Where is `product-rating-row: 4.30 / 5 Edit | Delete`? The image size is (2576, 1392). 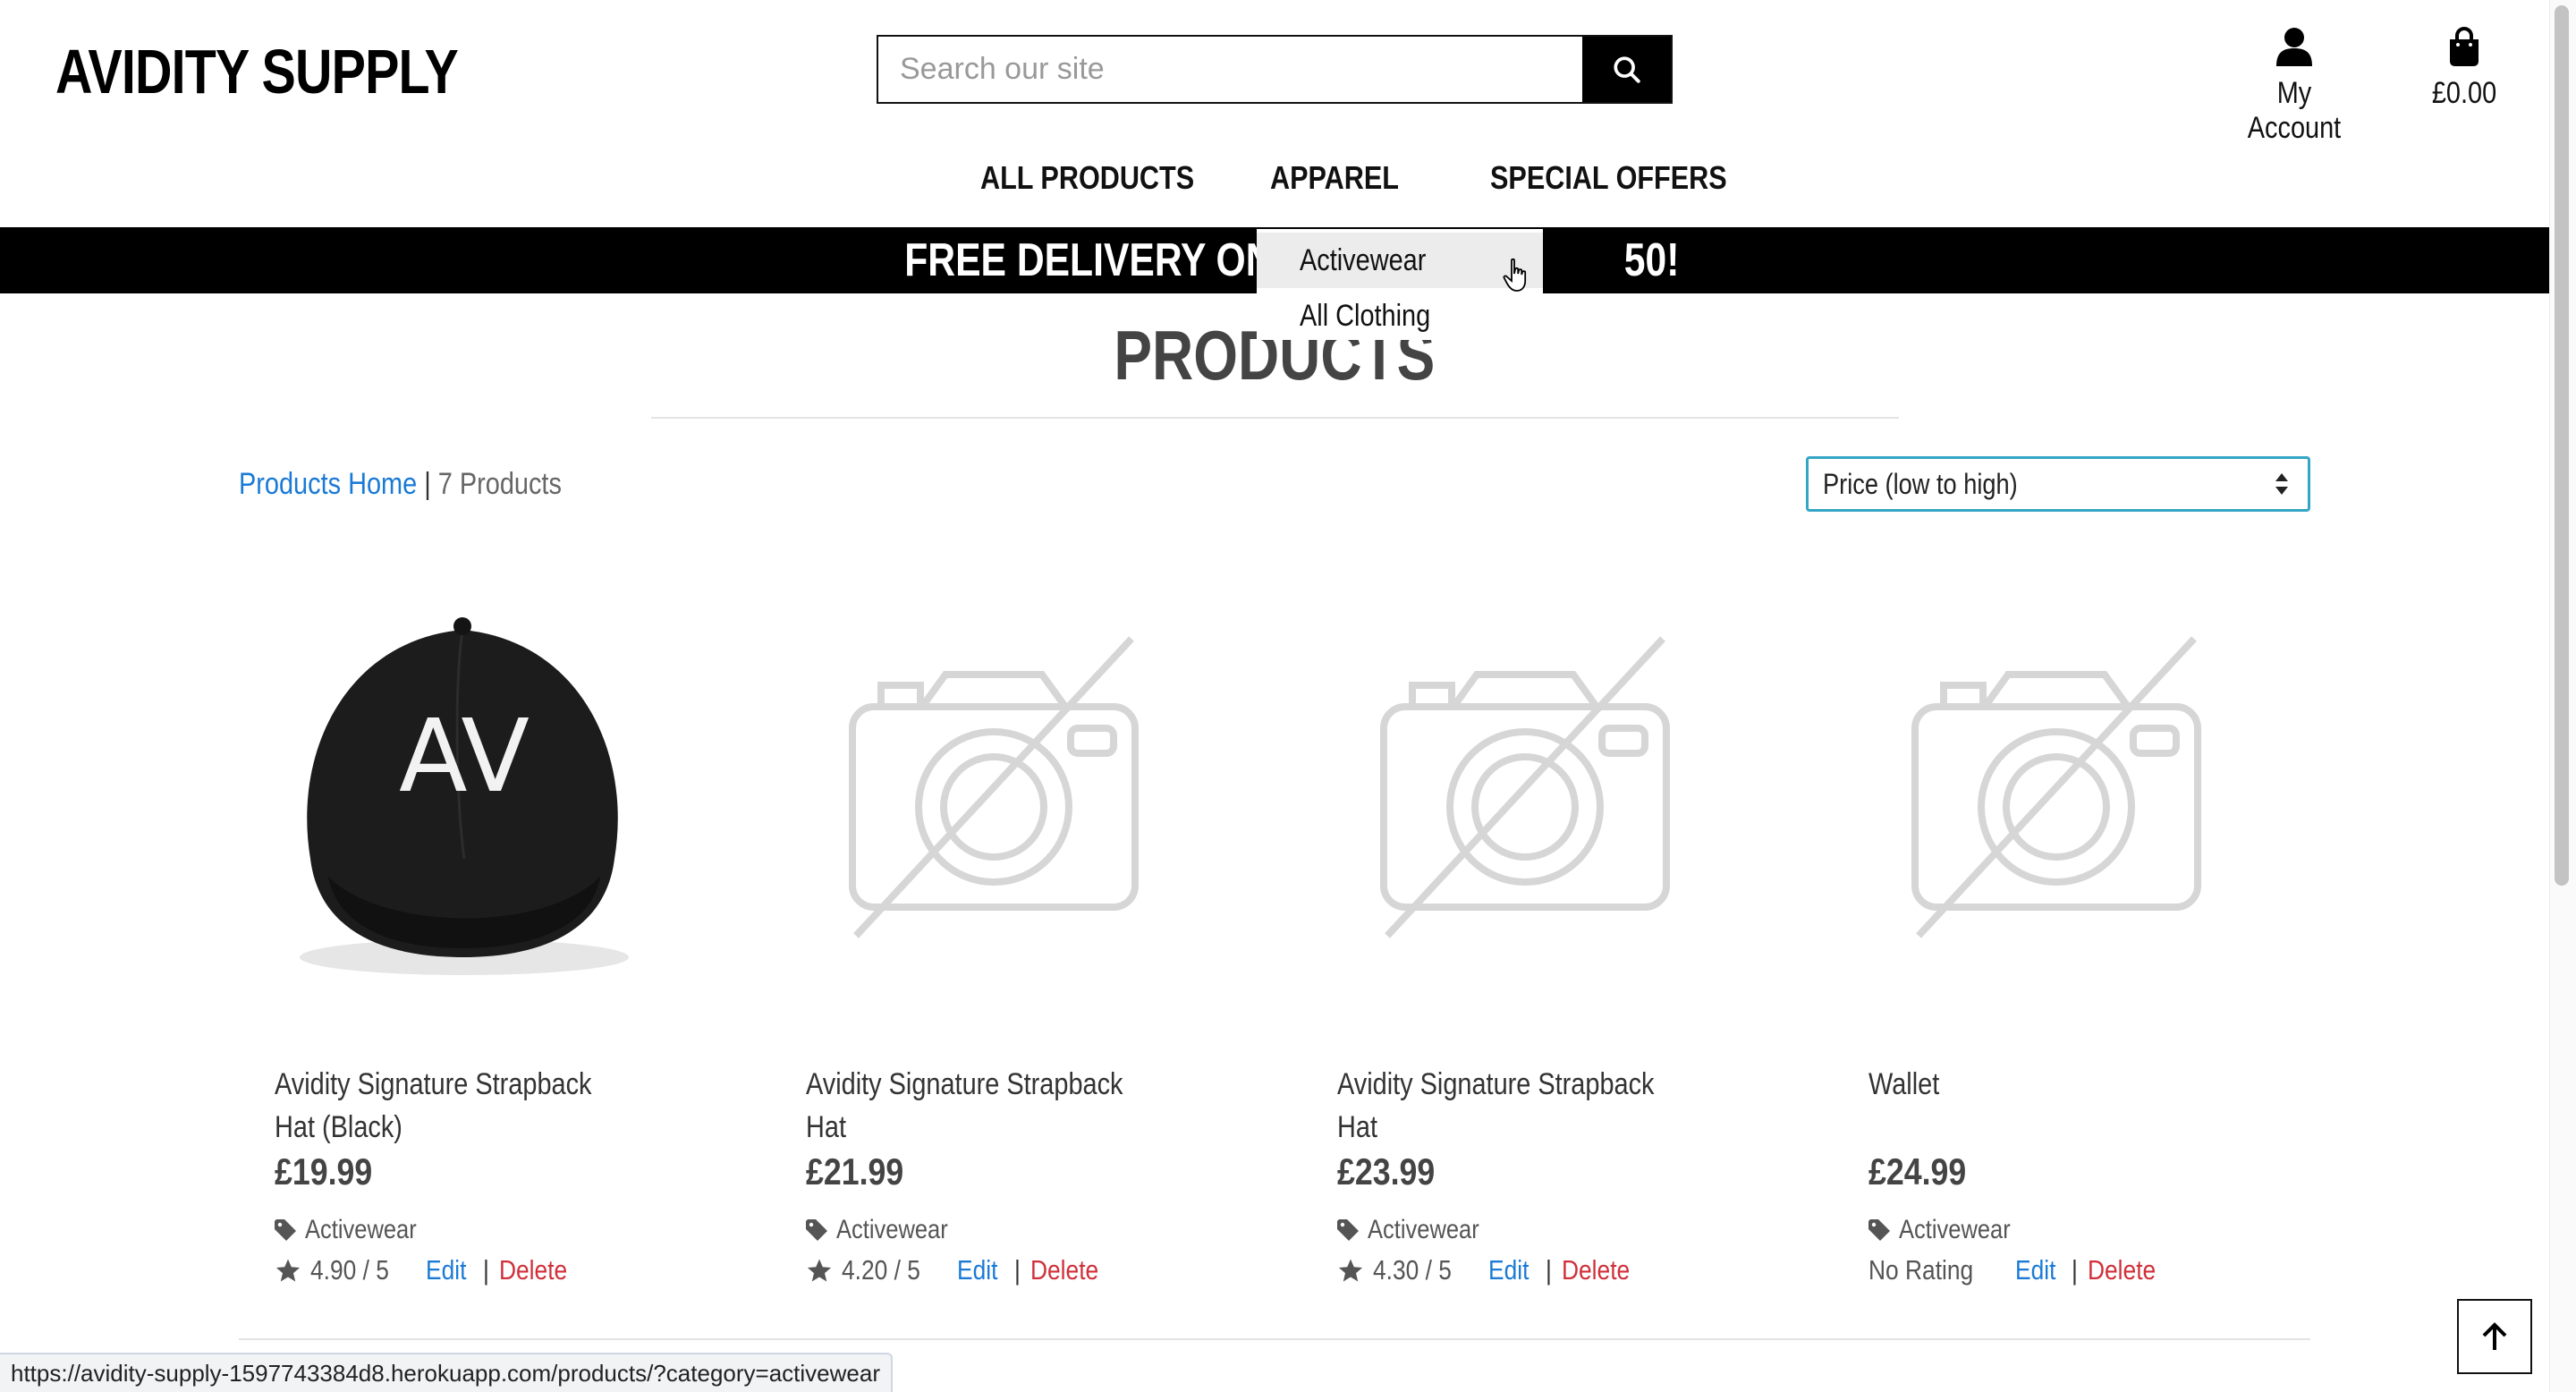 product-rating-row: 4.30 / 5 Edit | Delete is located at coordinates (1489, 1270).